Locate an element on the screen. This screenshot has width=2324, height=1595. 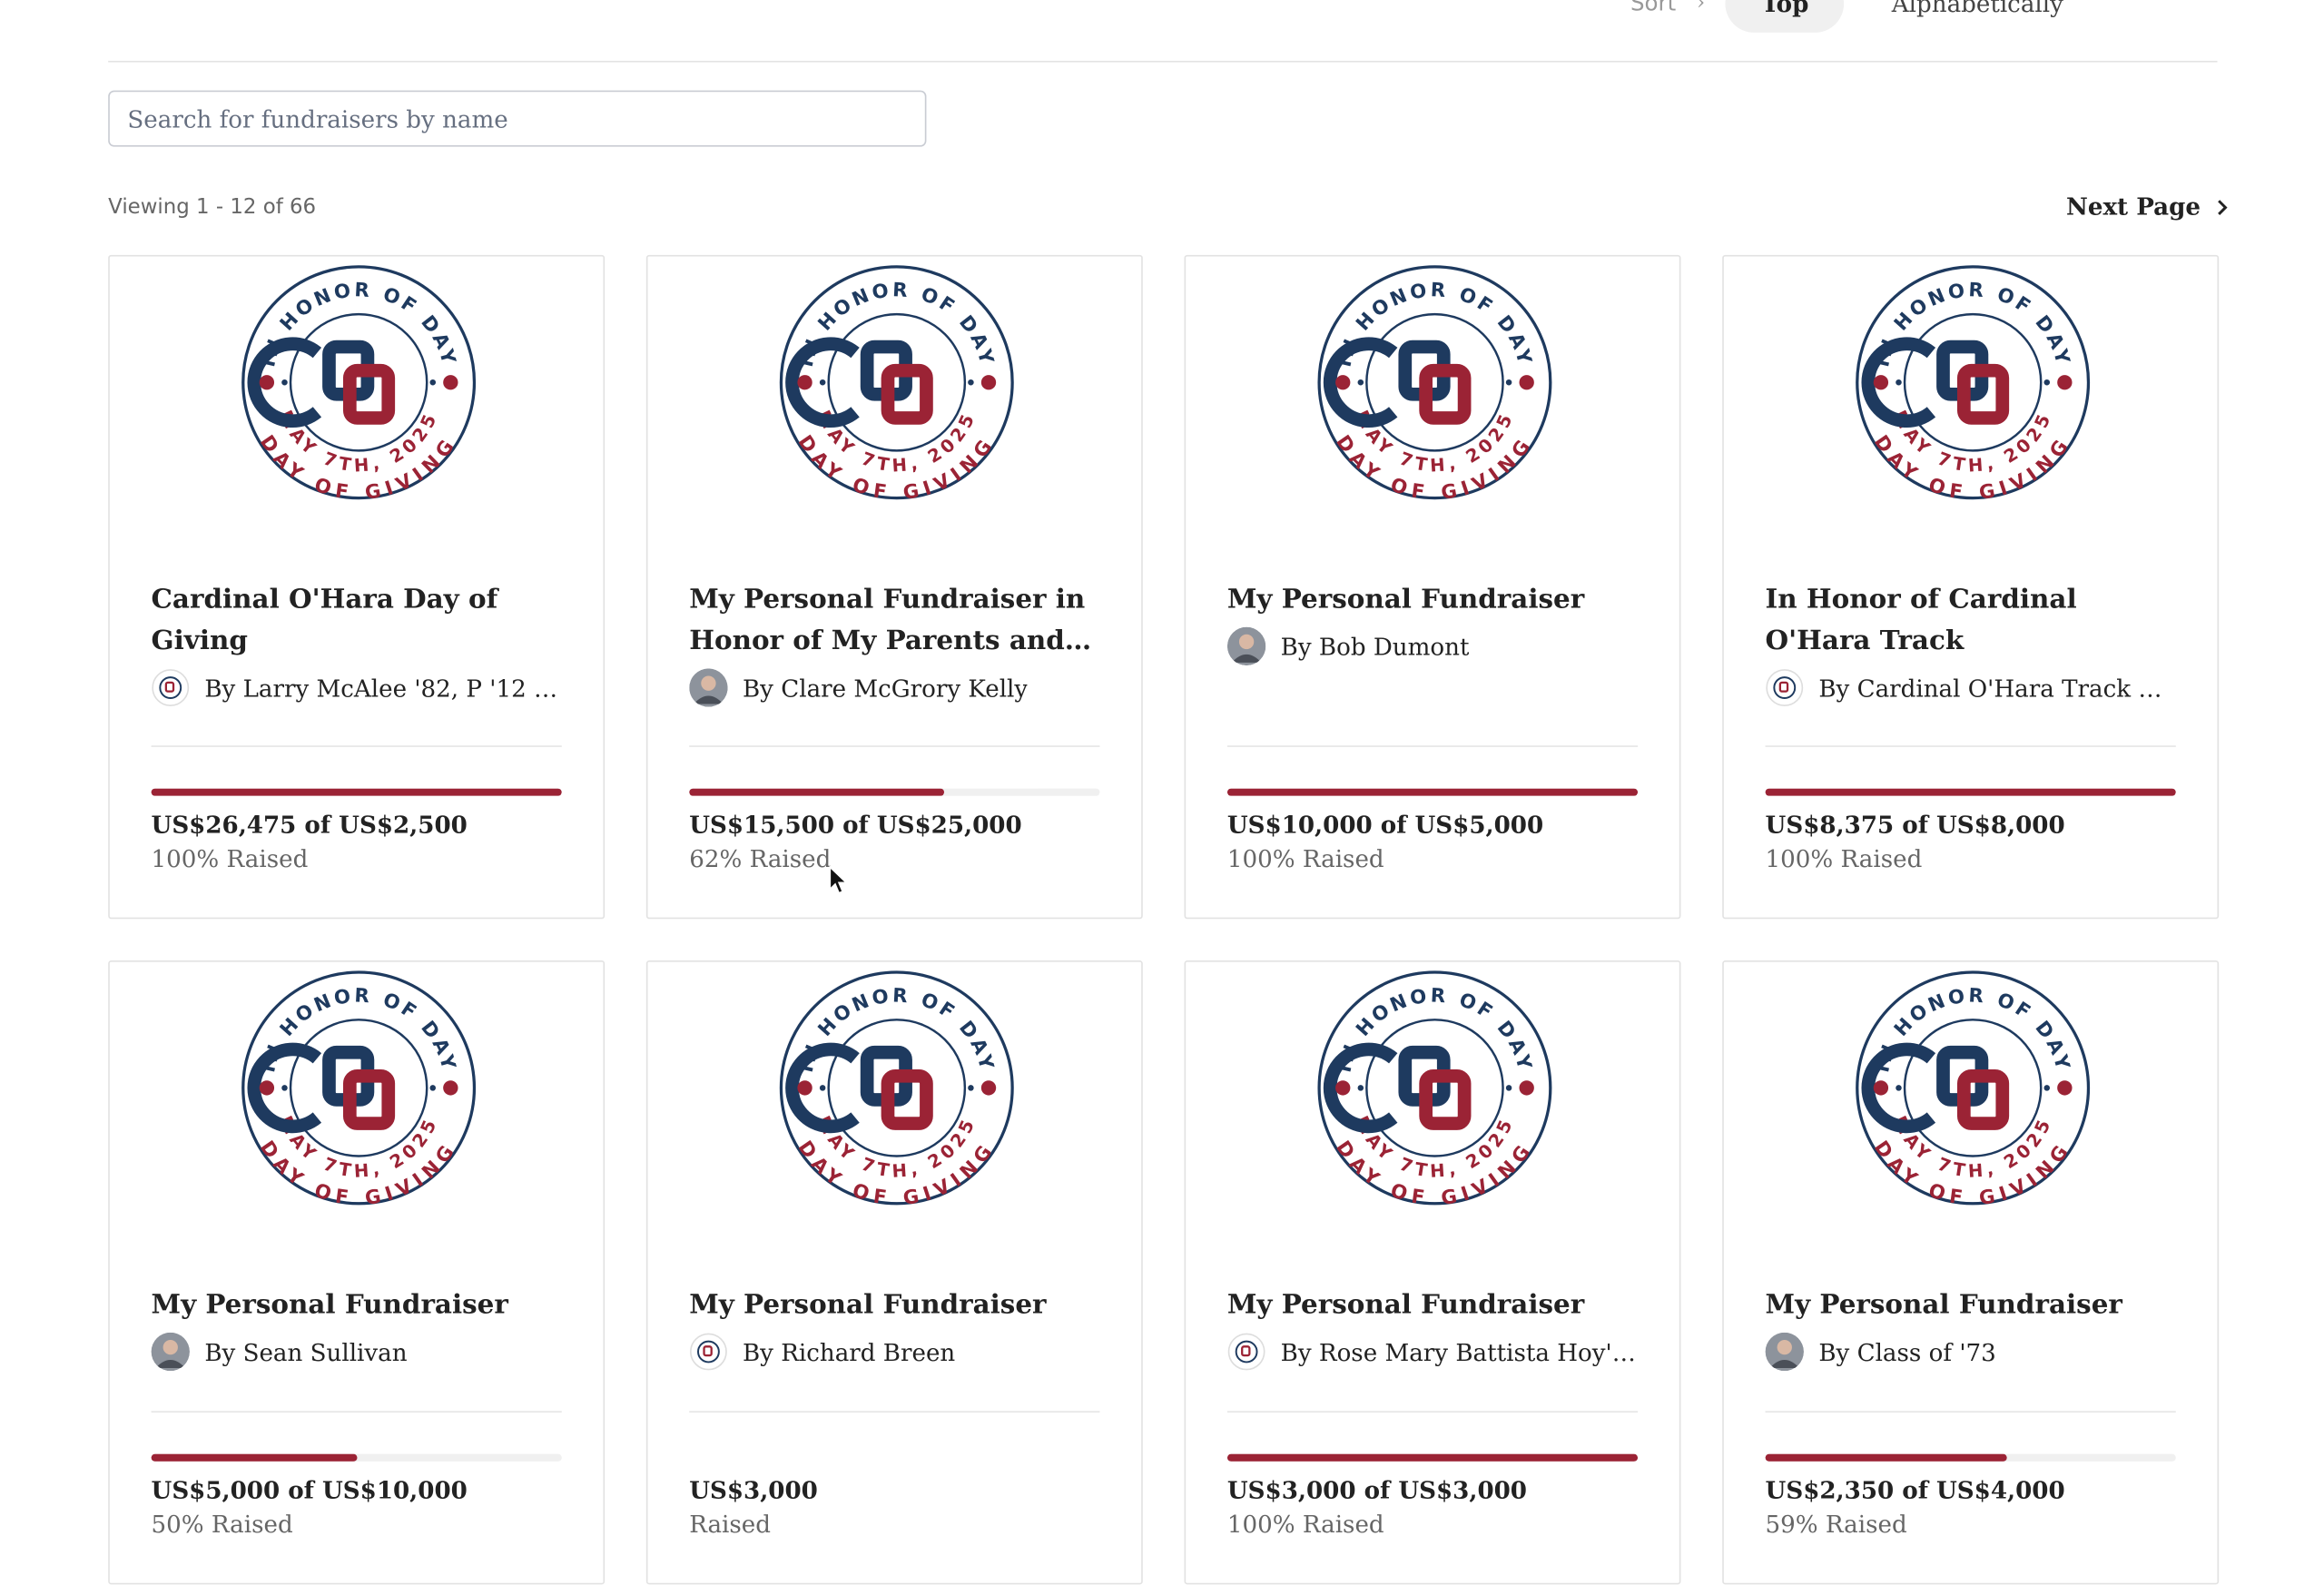
next-page-button: Next Page is located at coordinates (2148, 206).